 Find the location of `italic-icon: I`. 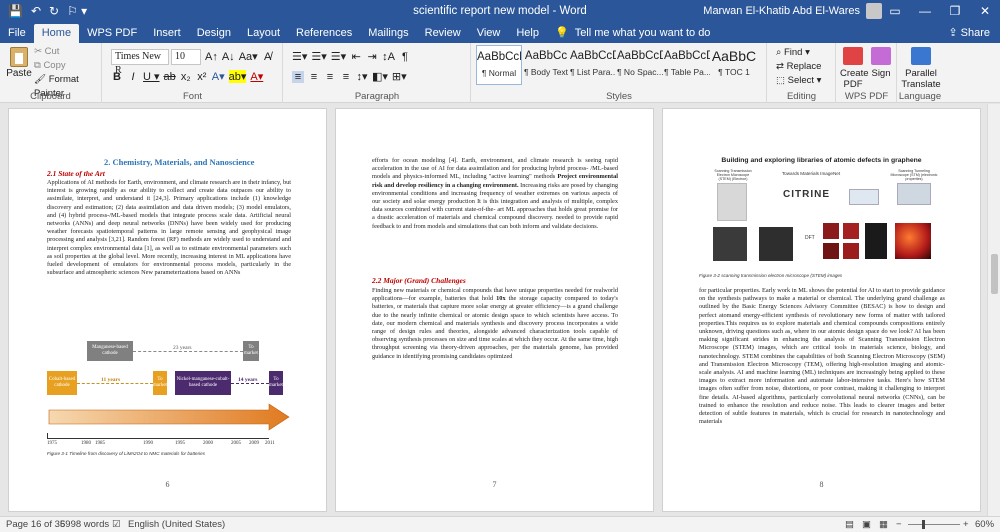

italic-icon: I is located at coordinates (133, 77).